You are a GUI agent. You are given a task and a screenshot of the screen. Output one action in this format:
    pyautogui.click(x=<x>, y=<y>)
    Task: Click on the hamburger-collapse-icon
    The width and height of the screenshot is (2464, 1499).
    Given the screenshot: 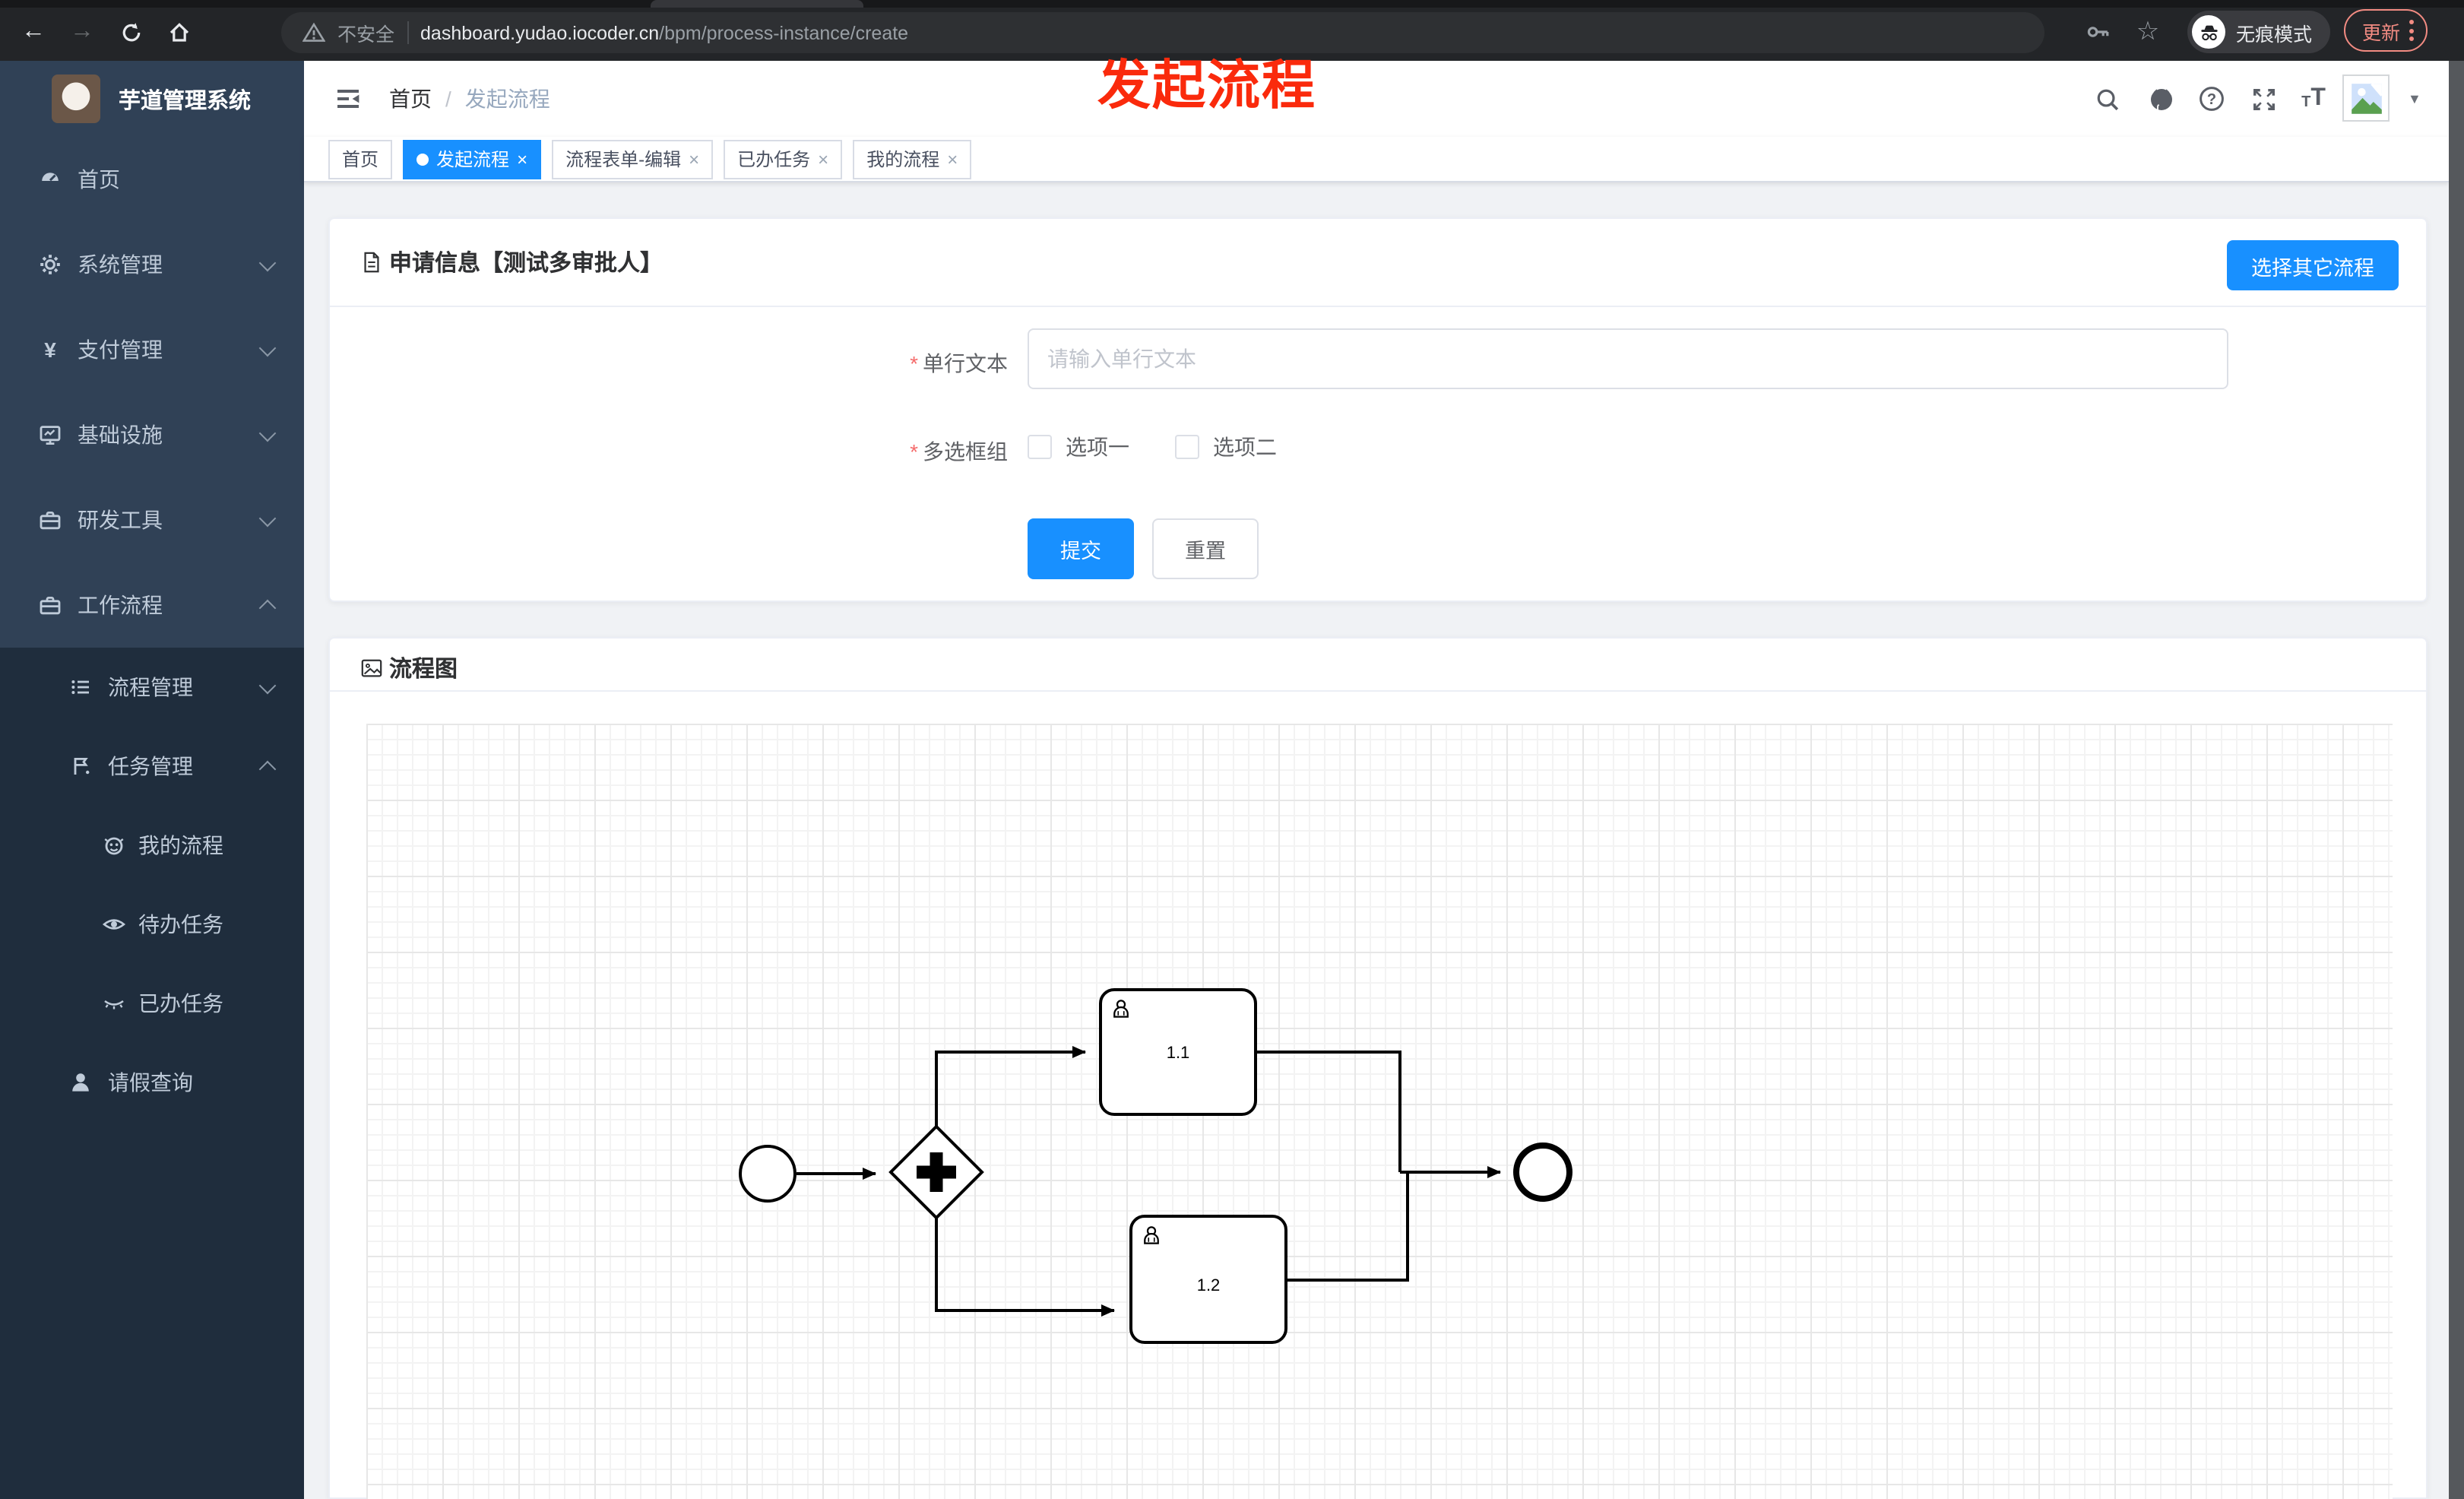 What is the action you would take?
    pyautogui.click(x=348, y=99)
    